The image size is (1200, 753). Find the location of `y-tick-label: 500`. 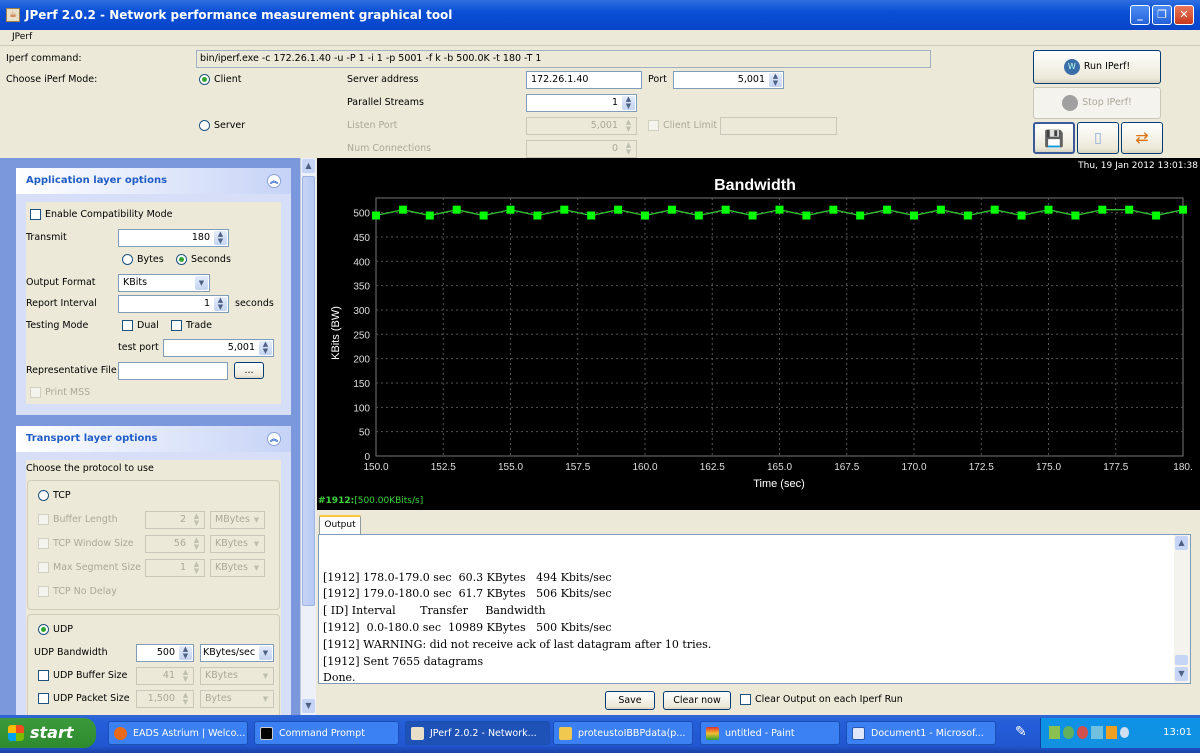

y-tick-label: 500 is located at coordinates (361, 214).